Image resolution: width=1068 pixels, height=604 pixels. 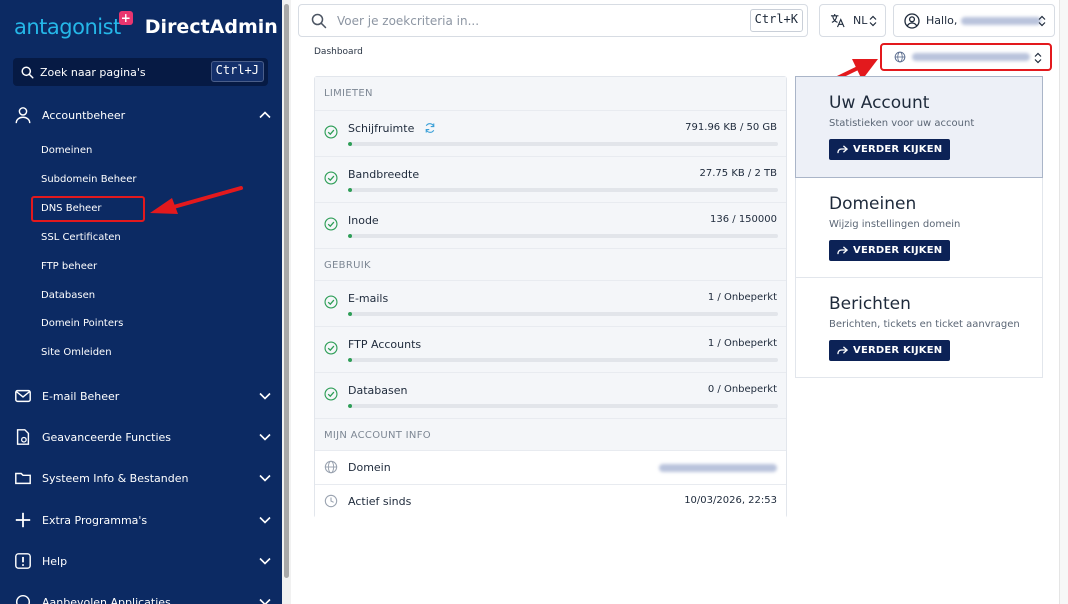 What do you see at coordinates (88, 179) in the screenshot?
I see `sidebar-item-subdomein-beheer: Subdomein Beheer` at bounding box center [88, 179].